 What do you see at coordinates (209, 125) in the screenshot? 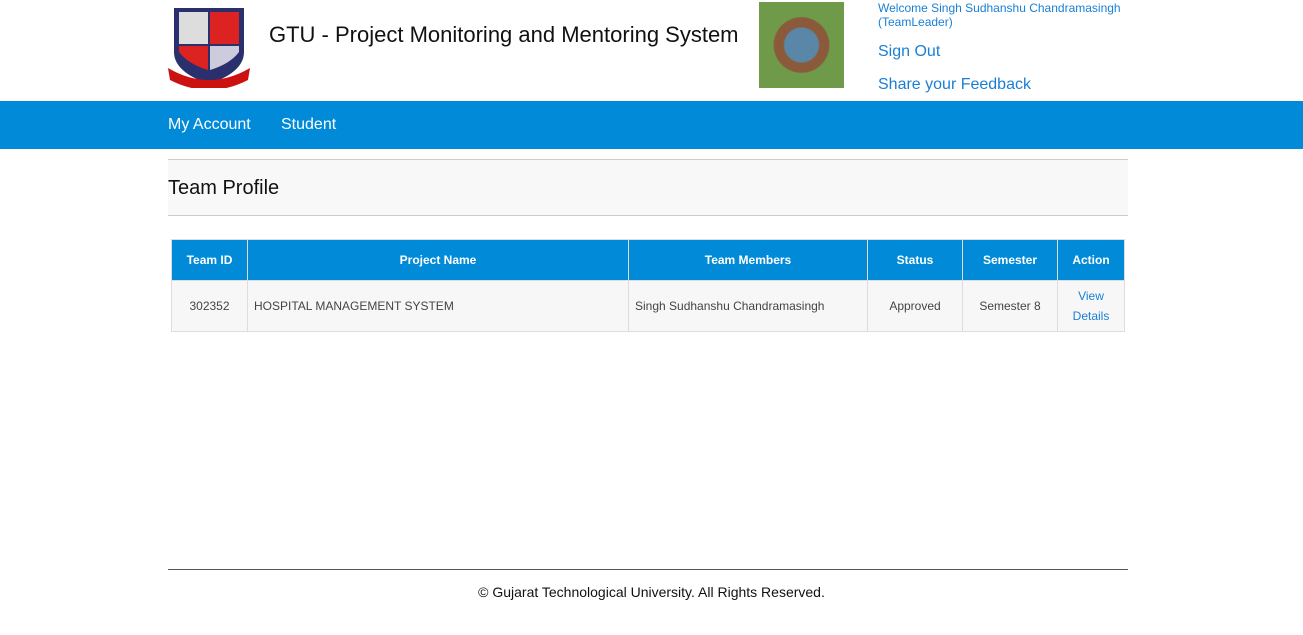
I see `nav-my-account: My Account` at bounding box center [209, 125].